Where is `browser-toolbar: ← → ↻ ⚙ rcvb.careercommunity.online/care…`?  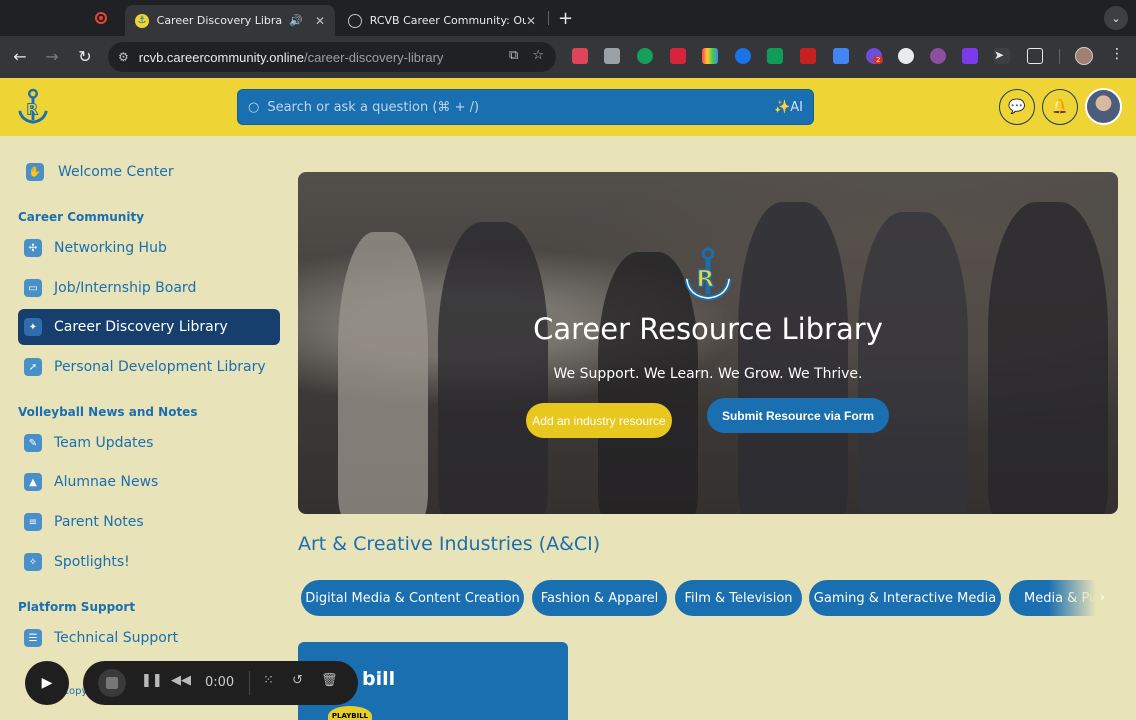 browser-toolbar: ← → ↻ ⚙ rcvb.careercommunity.online/care… is located at coordinates (568, 57).